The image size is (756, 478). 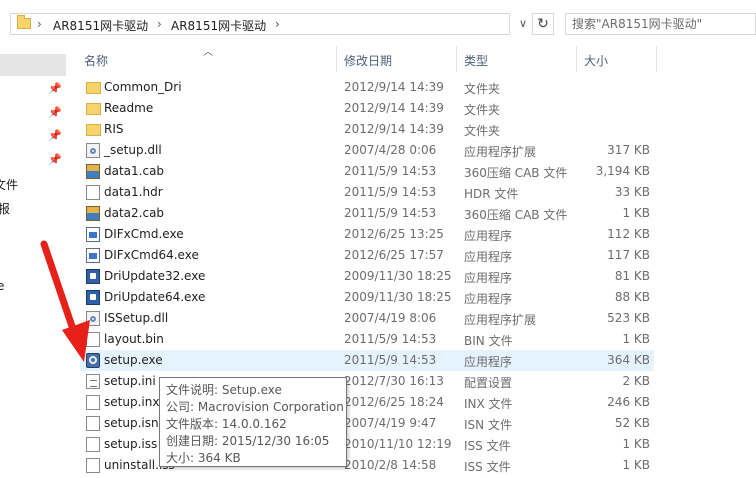 I want to click on file-row: DIFxCmd.exe 2012/6/25 13:25 应用程序 112 KB, so click(x=367, y=234).